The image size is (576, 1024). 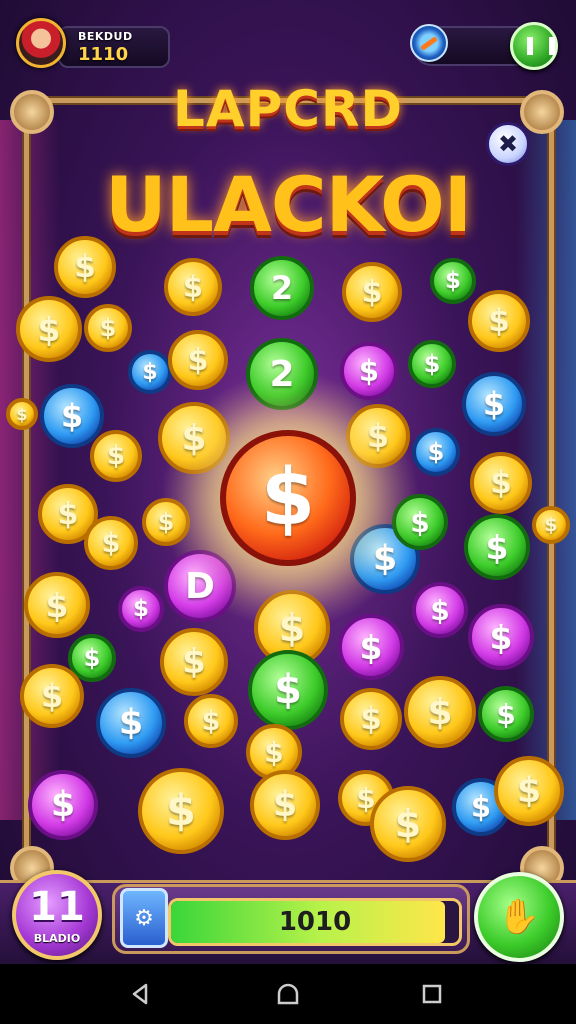 What do you see at coordinates (103, 54) in the screenshot?
I see `player-score: 1110` at bounding box center [103, 54].